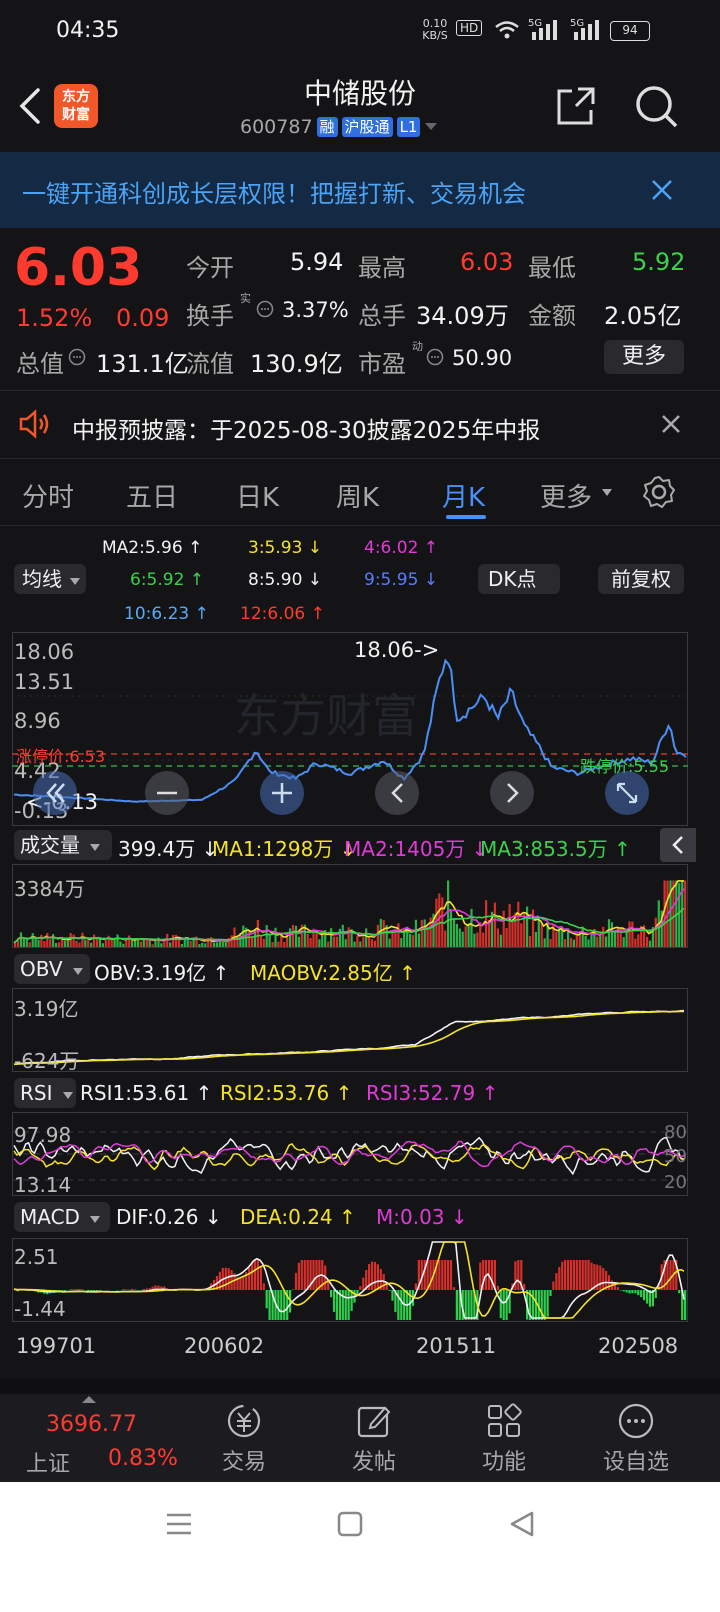  I want to click on search-icon, so click(657, 107).